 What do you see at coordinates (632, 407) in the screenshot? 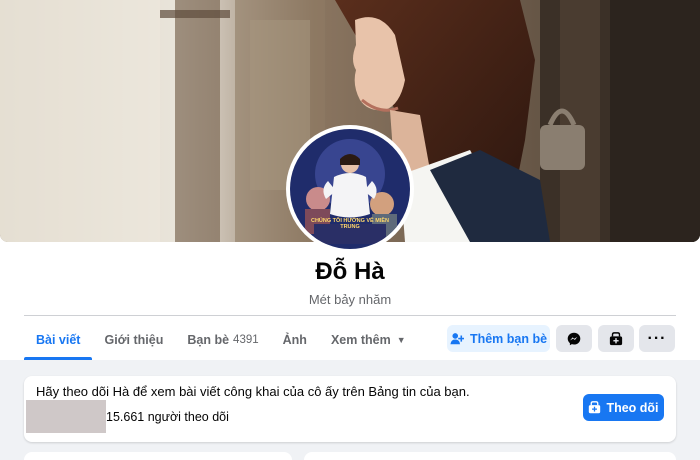
I see `follow-button-label: Theo dõi` at bounding box center [632, 407].